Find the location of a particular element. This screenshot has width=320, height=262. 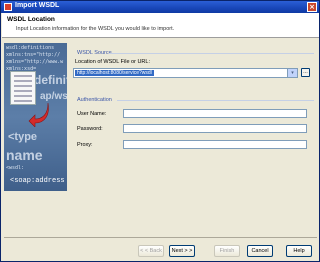

close-button: × is located at coordinates (312, 7).